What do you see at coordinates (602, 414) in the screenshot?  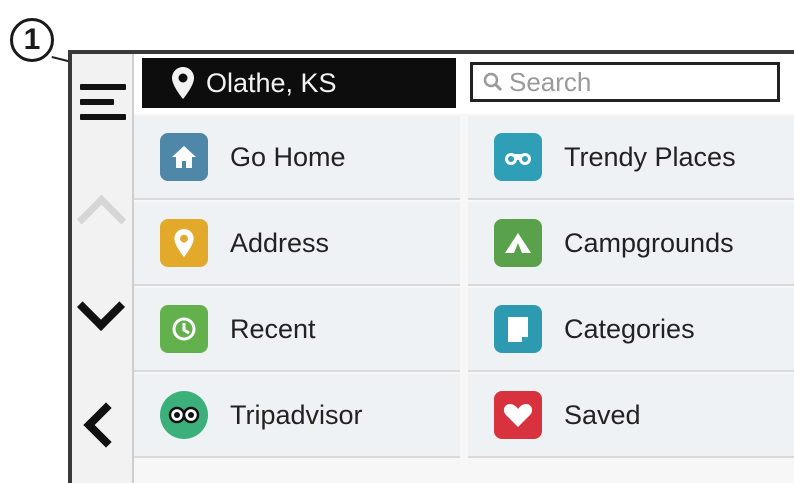 I see `saved-label: Saved` at bounding box center [602, 414].